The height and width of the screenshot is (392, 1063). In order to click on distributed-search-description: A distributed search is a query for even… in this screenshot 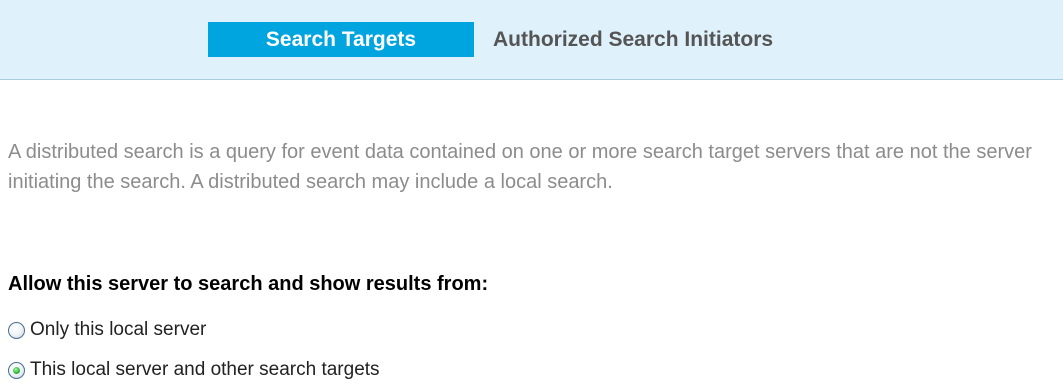, I will do `click(520, 167)`.